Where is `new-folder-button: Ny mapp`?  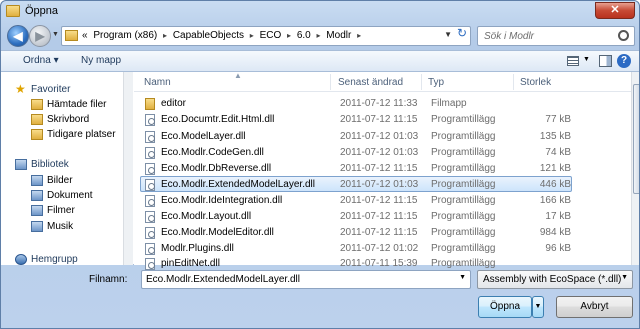
new-folder-button: Ny mapp is located at coordinates (101, 60).